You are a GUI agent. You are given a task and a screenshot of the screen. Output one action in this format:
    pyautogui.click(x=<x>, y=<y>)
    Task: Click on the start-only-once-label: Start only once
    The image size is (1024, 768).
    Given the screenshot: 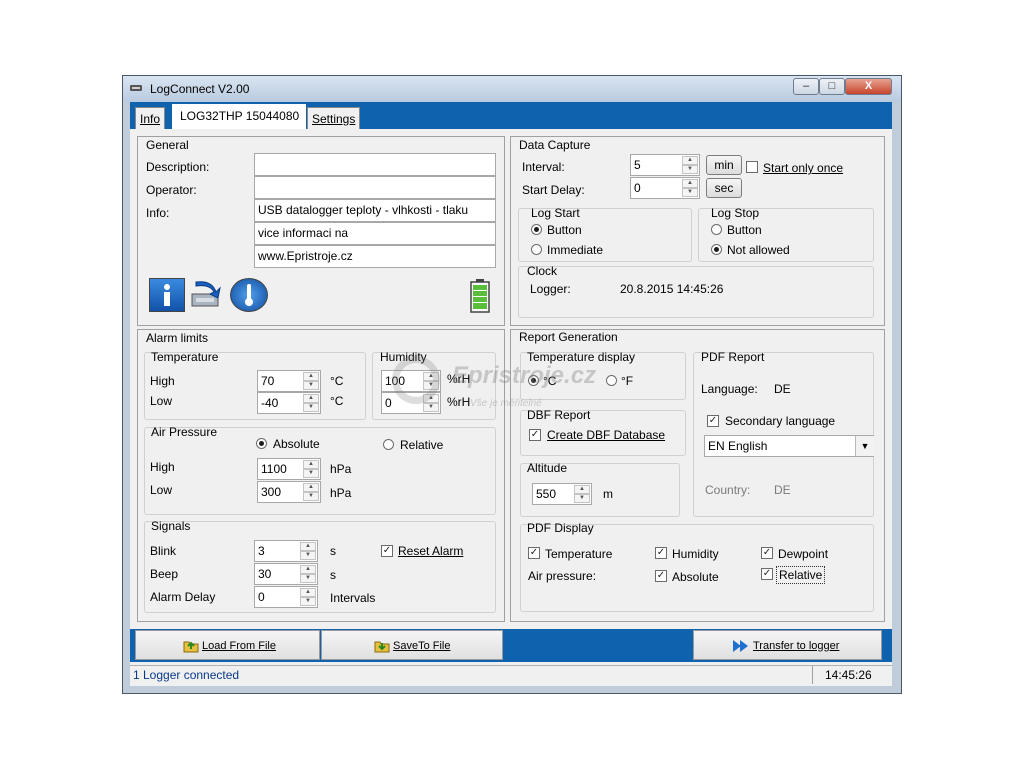 What is the action you would take?
    pyautogui.click(x=803, y=168)
    